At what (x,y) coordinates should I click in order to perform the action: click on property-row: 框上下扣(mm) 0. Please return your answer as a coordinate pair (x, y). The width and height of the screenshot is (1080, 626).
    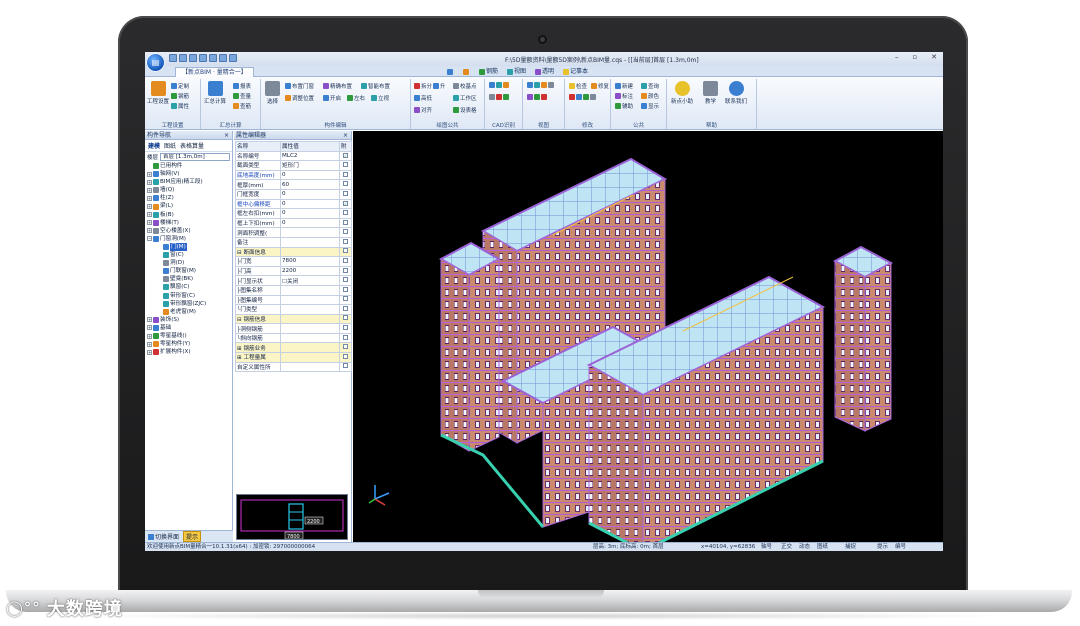
    Looking at the image, I should click on (293, 223).